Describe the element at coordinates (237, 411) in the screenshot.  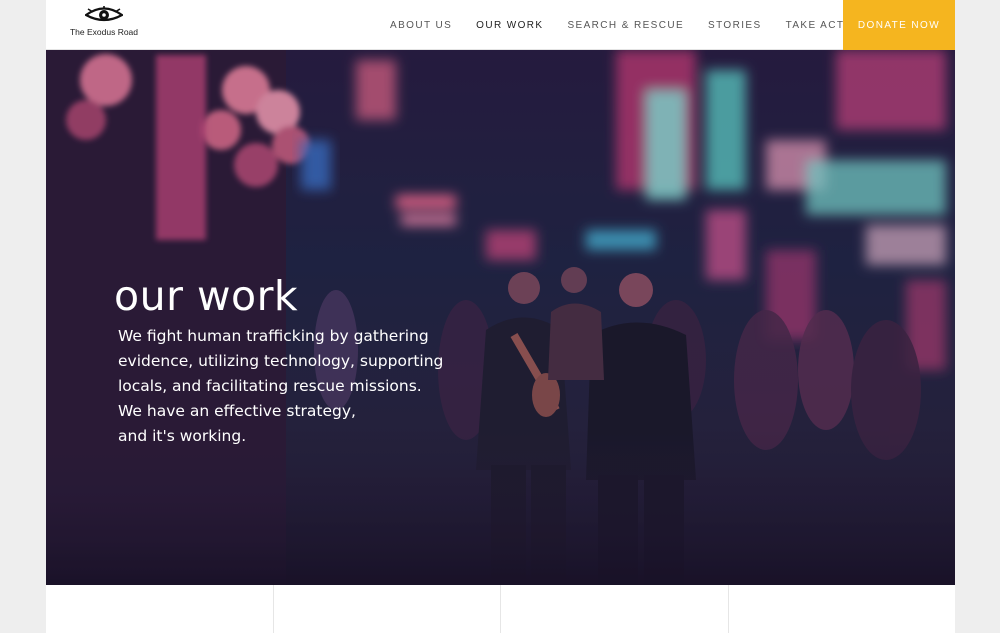
I see `hero-text-line: We have an effective strategy,` at that location.